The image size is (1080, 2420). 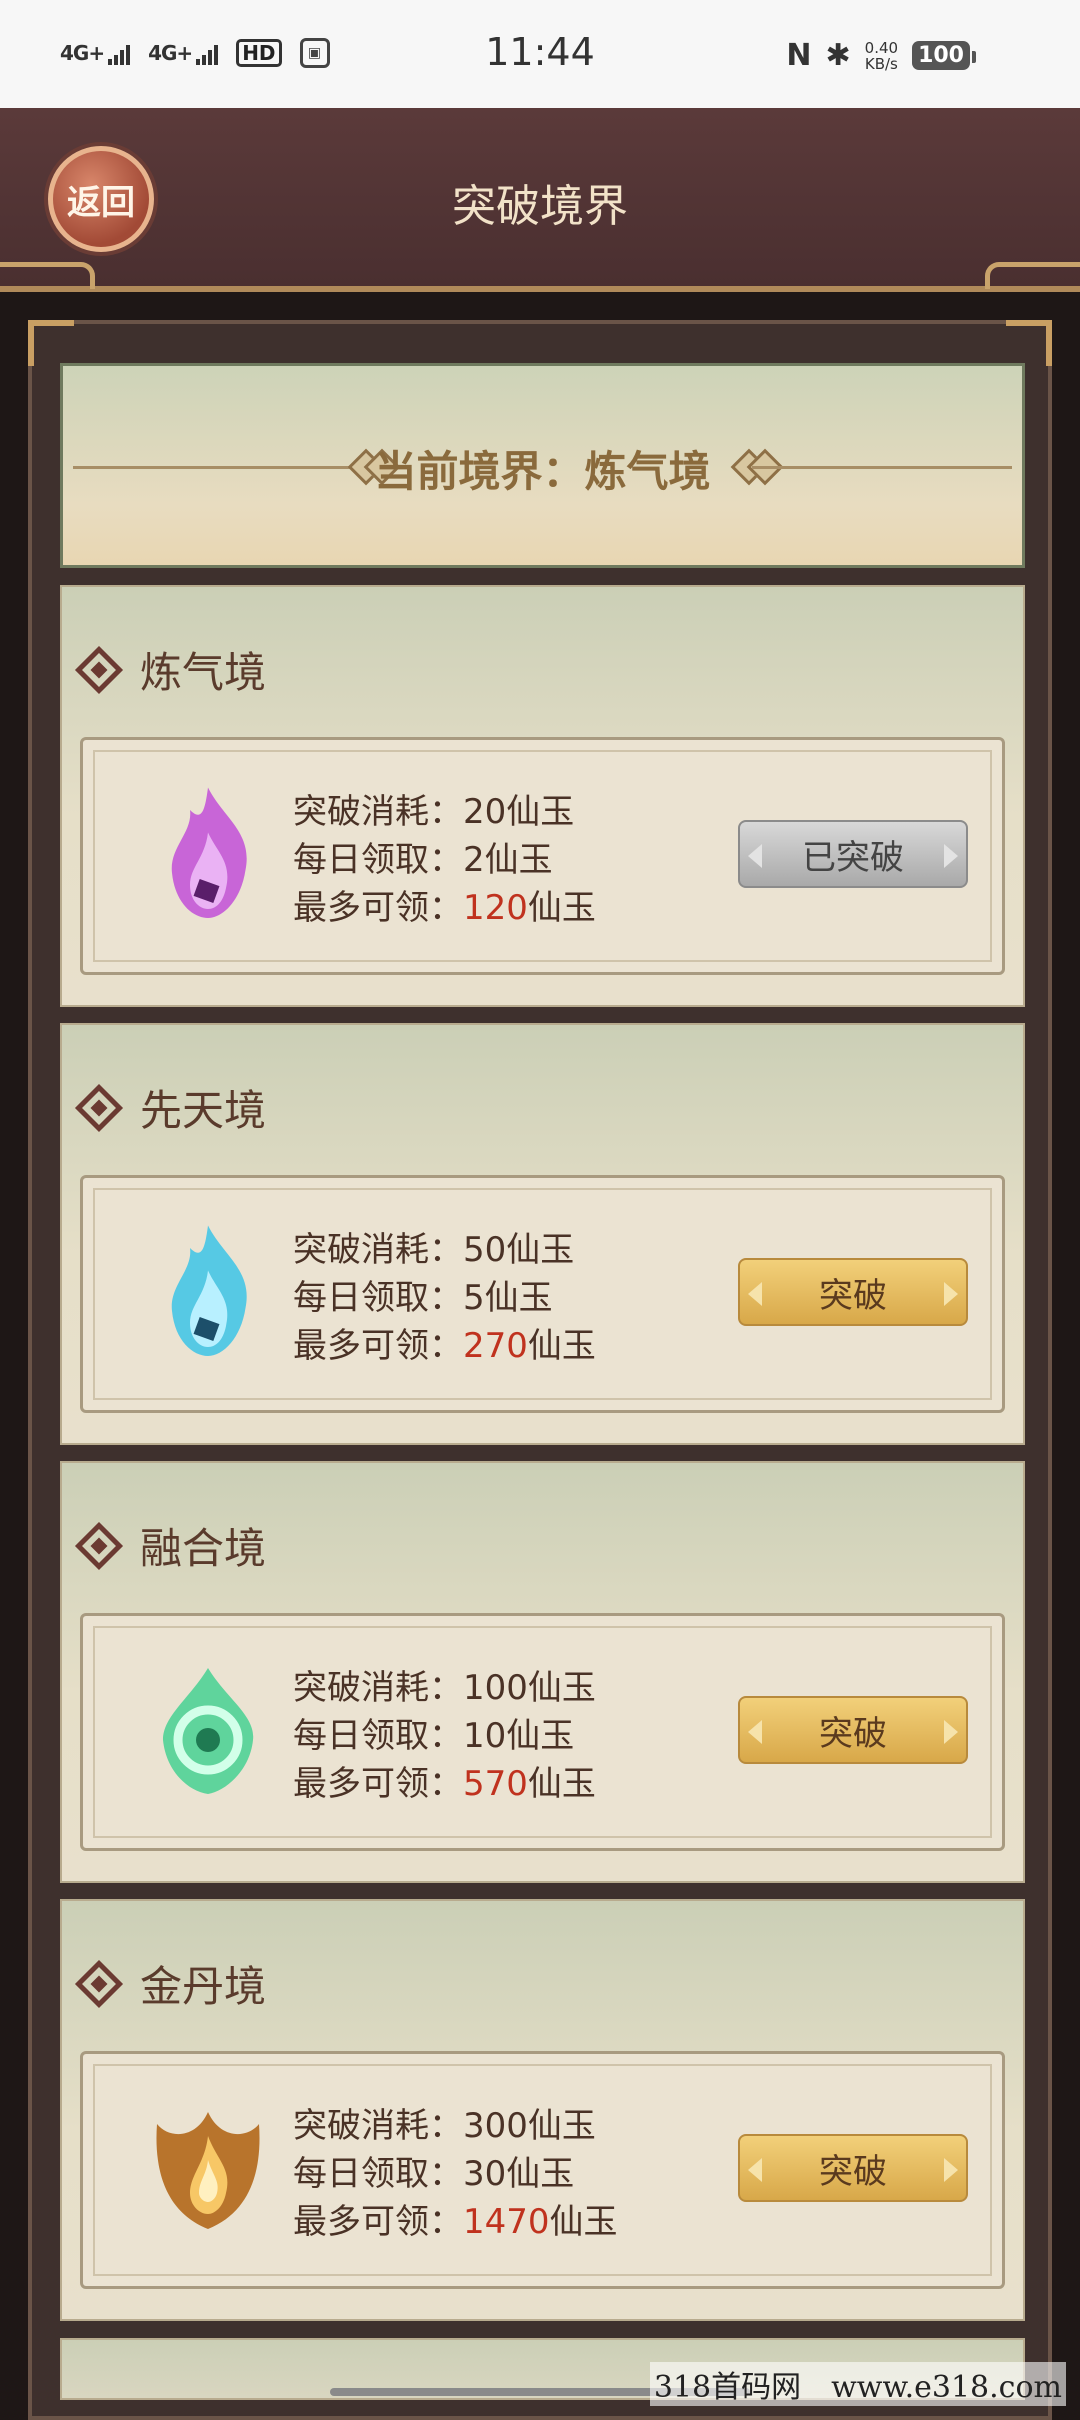 What do you see at coordinates (540, 54) in the screenshot?
I see `status-bar: 4G+ 4G+ HD ▣ 11:44 N ✱ 0.40 KB/s 100` at bounding box center [540, 54].